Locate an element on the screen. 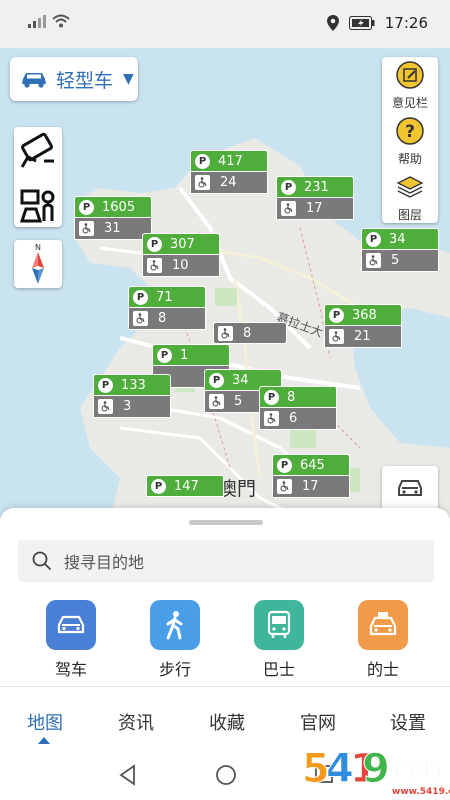 This screenshot has width=450, height=800. mode-label: 巴士 is located at coordinates (278, 669).